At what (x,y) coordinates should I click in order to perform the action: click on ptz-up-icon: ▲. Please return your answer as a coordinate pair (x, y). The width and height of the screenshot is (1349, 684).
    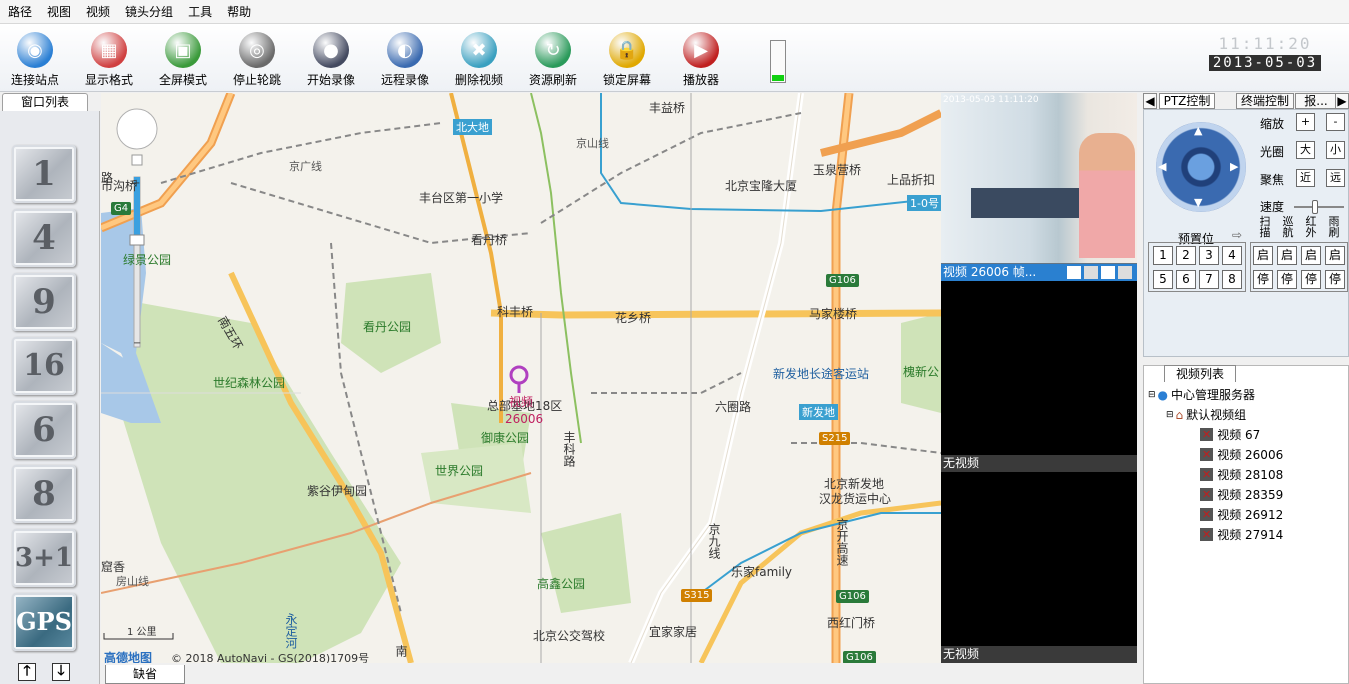
    Looking at the image, I should click on (1198, 130).